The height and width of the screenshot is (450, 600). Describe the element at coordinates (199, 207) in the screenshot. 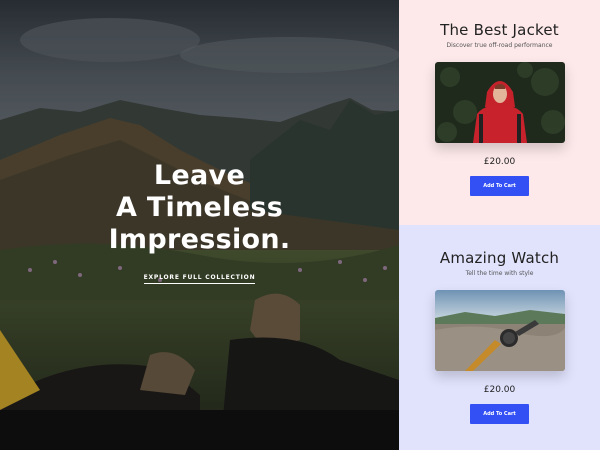

I see `hero-headline-line-2: A Timeless` at that location.